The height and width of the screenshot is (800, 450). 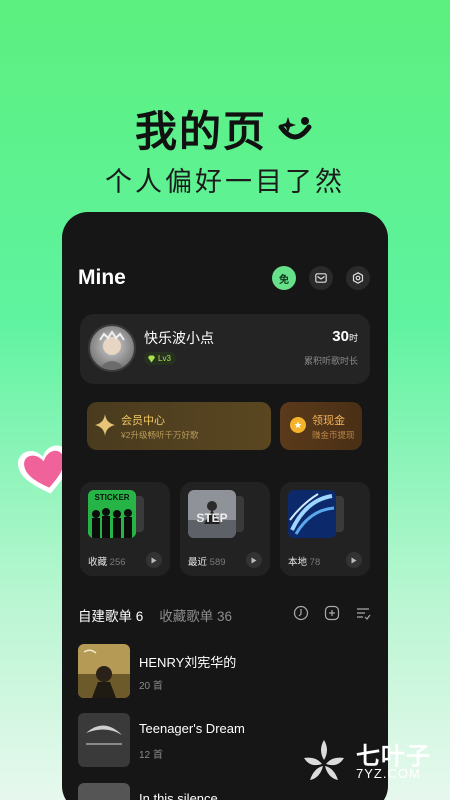 What do you see at coordinates (160, 435) in the screenshot?
I see `vip-subtitle: ¥2升级畅听千万好歌` at bounding box center [160, 435].